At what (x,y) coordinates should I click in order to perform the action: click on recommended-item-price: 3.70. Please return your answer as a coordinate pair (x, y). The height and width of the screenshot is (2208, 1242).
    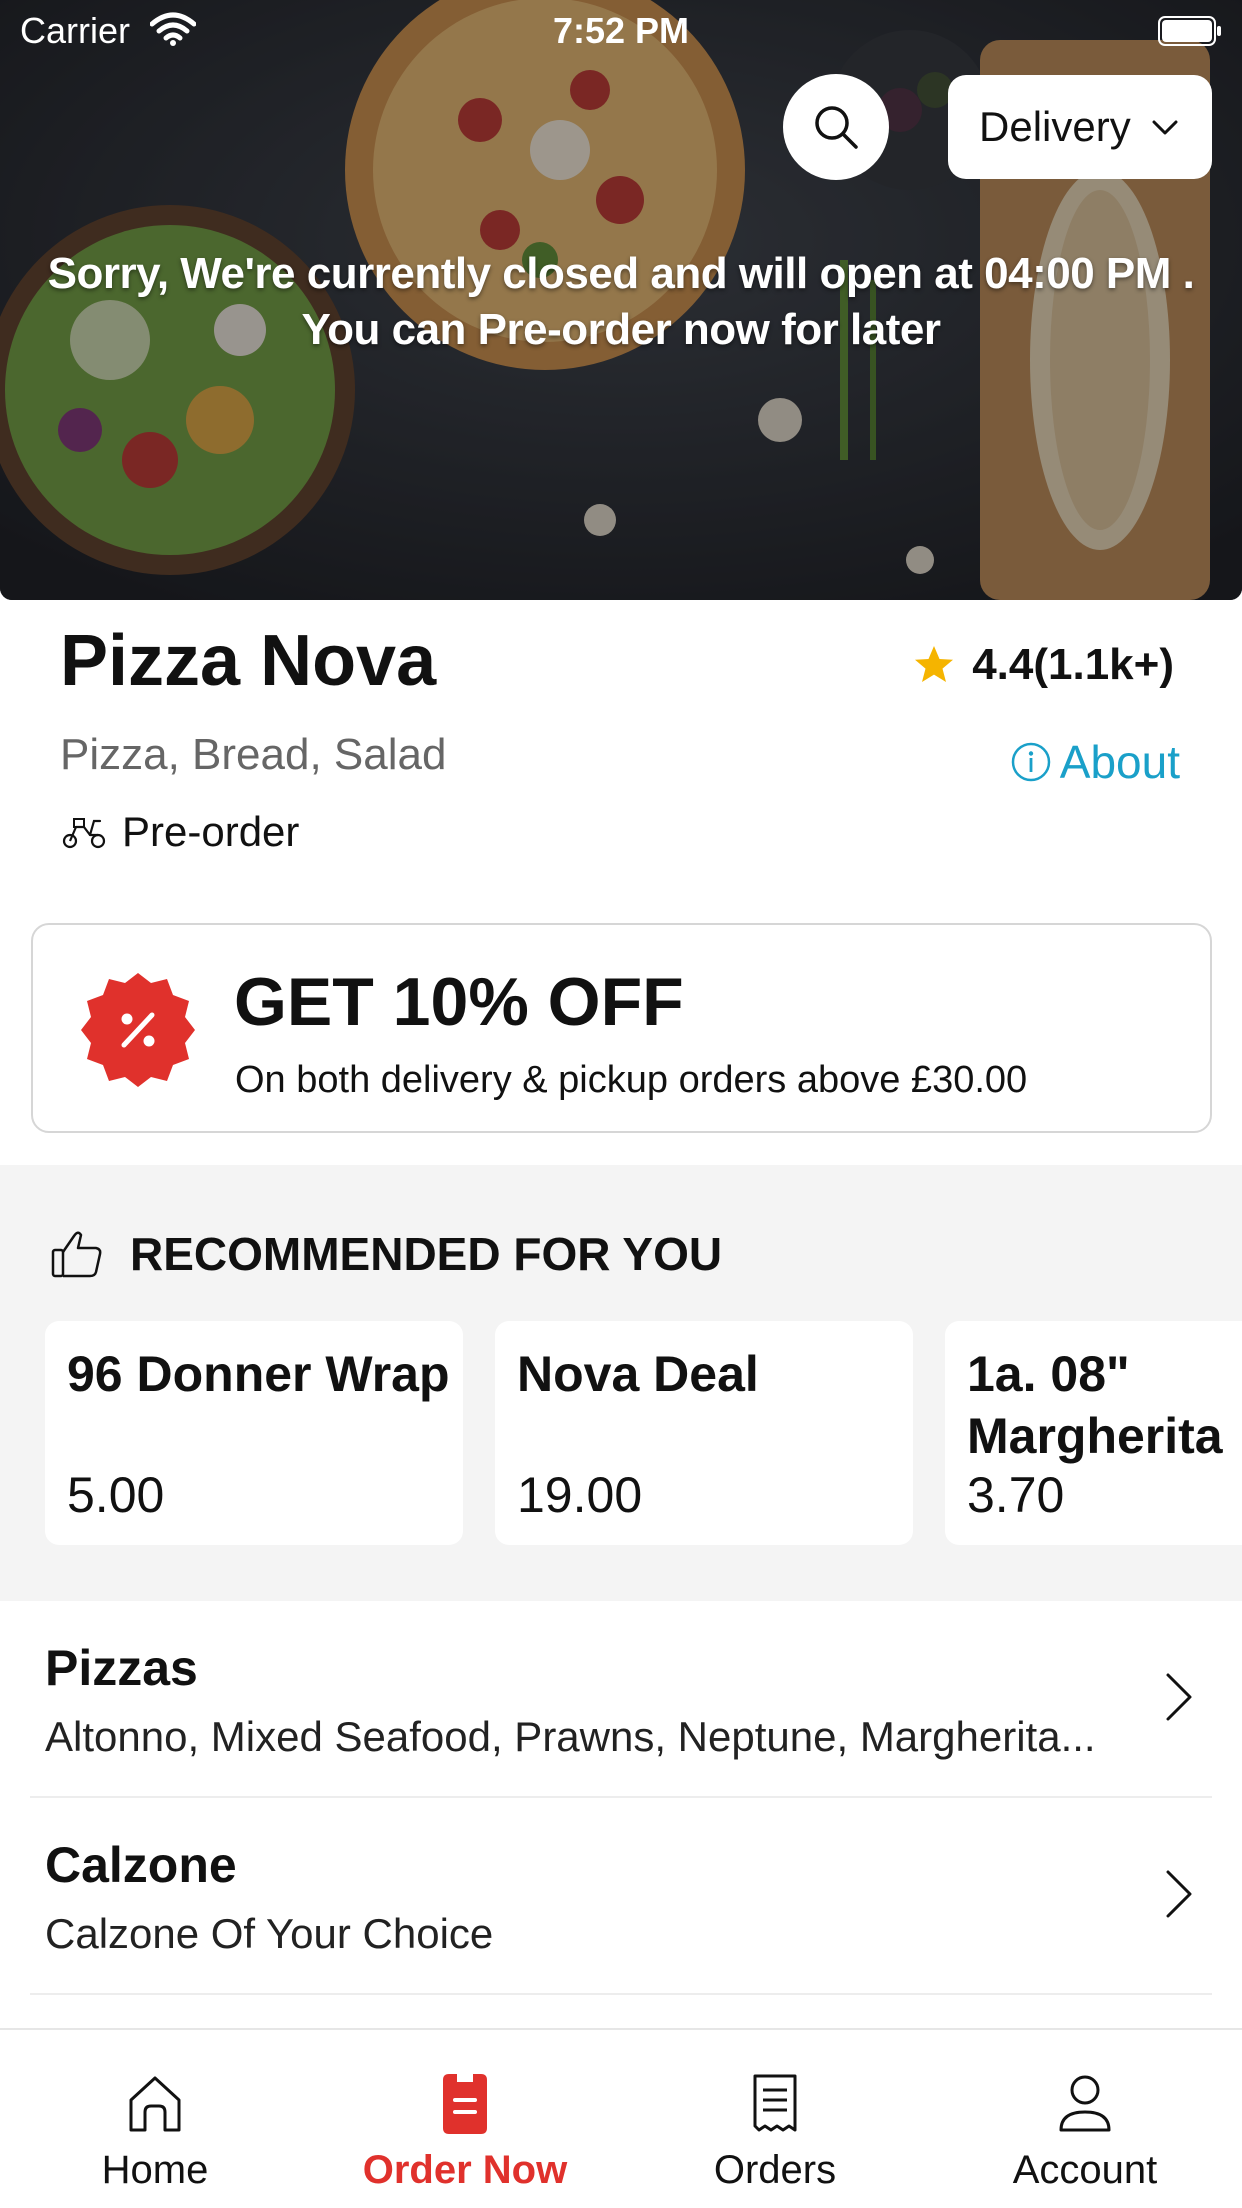
    Looking at the image, I should click on (1016, 1495).